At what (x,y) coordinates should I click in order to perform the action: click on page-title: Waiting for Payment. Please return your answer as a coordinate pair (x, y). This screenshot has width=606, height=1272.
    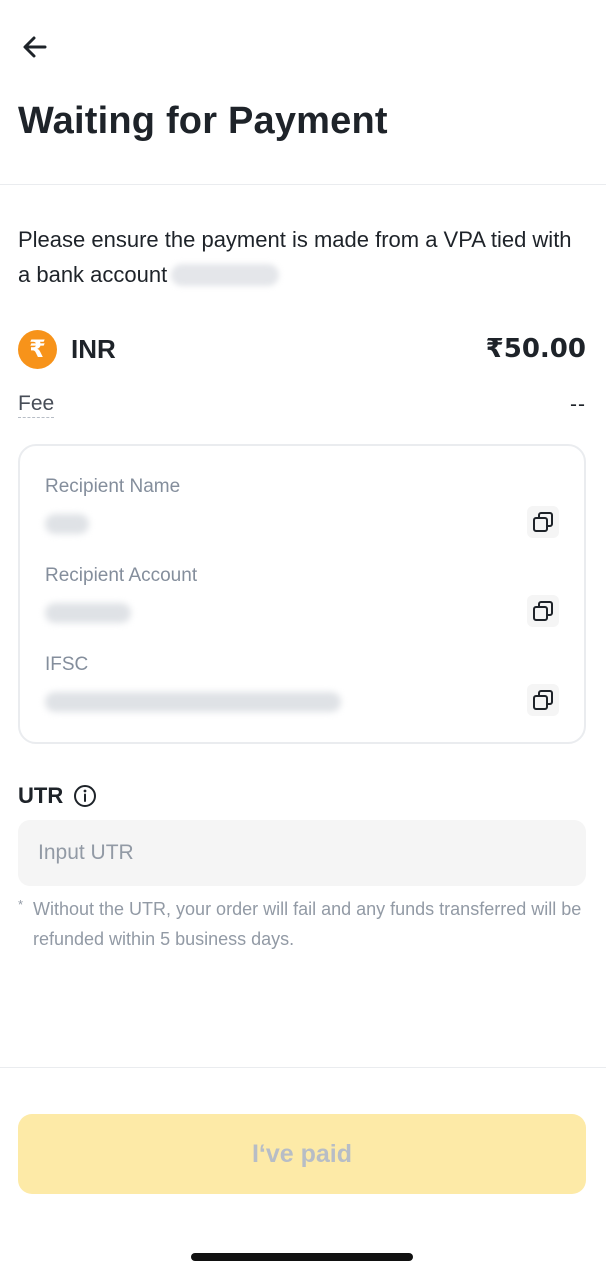
    Looking at the image, I should click on (203, 121).